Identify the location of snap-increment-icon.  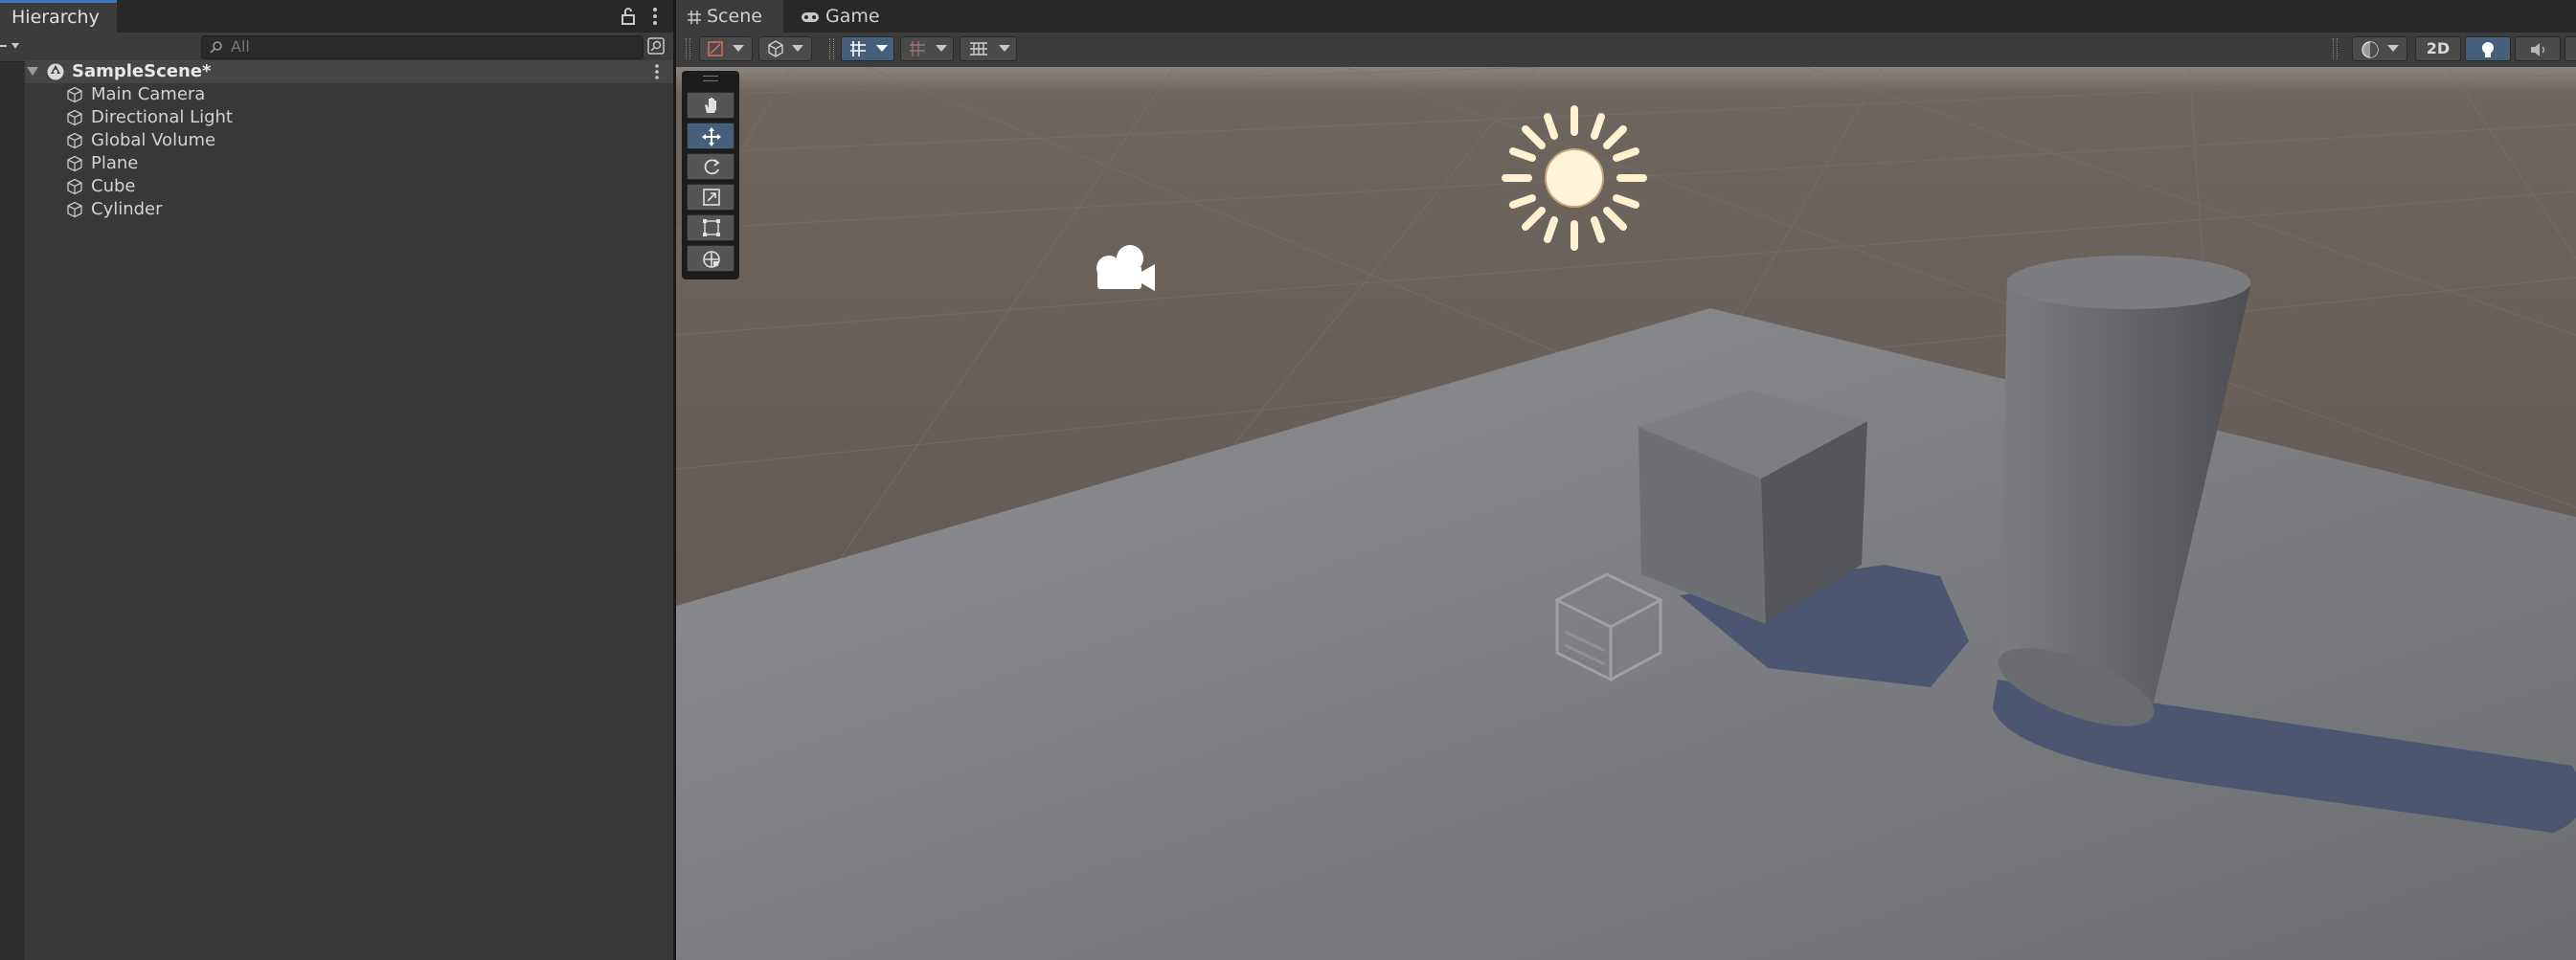
(917, 48).